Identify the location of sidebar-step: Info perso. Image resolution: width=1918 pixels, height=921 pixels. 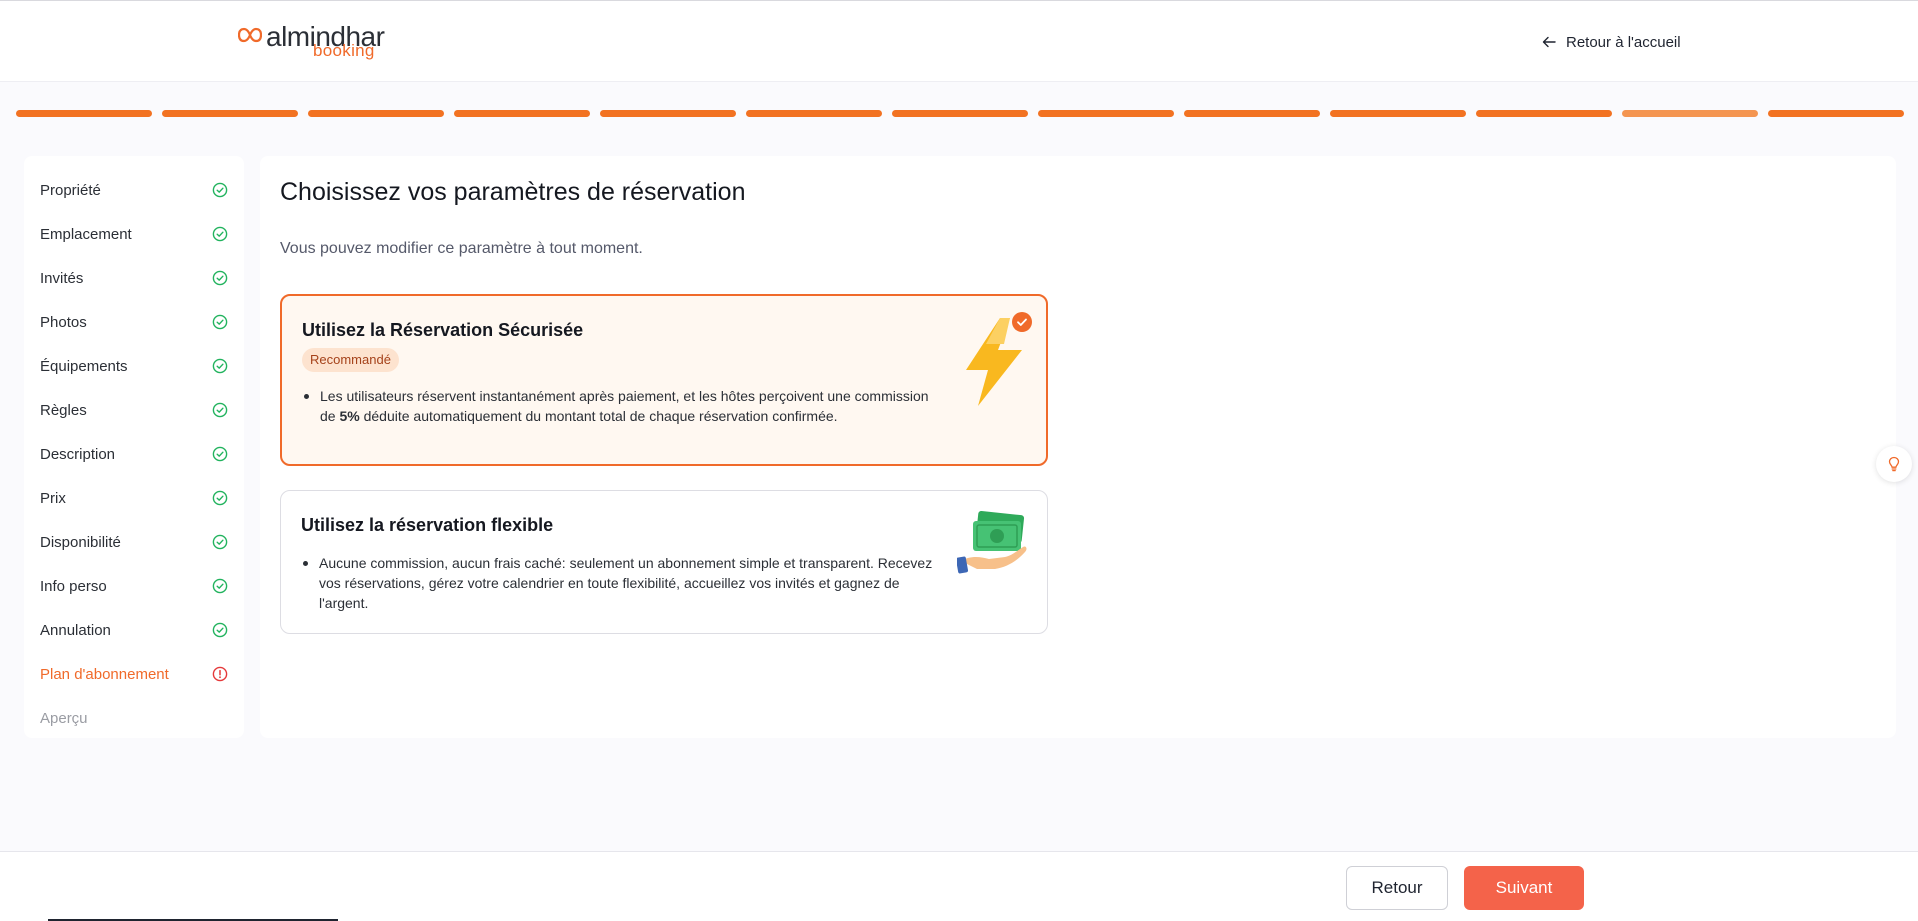
(134, 586).